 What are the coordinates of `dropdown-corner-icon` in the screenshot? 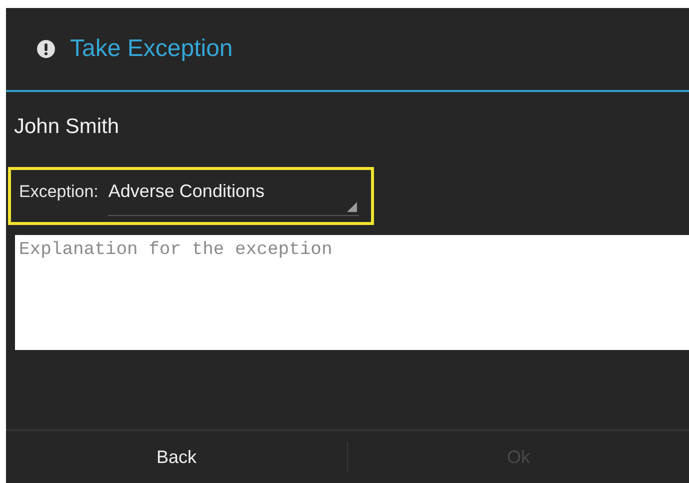 It's located at (352, 207).